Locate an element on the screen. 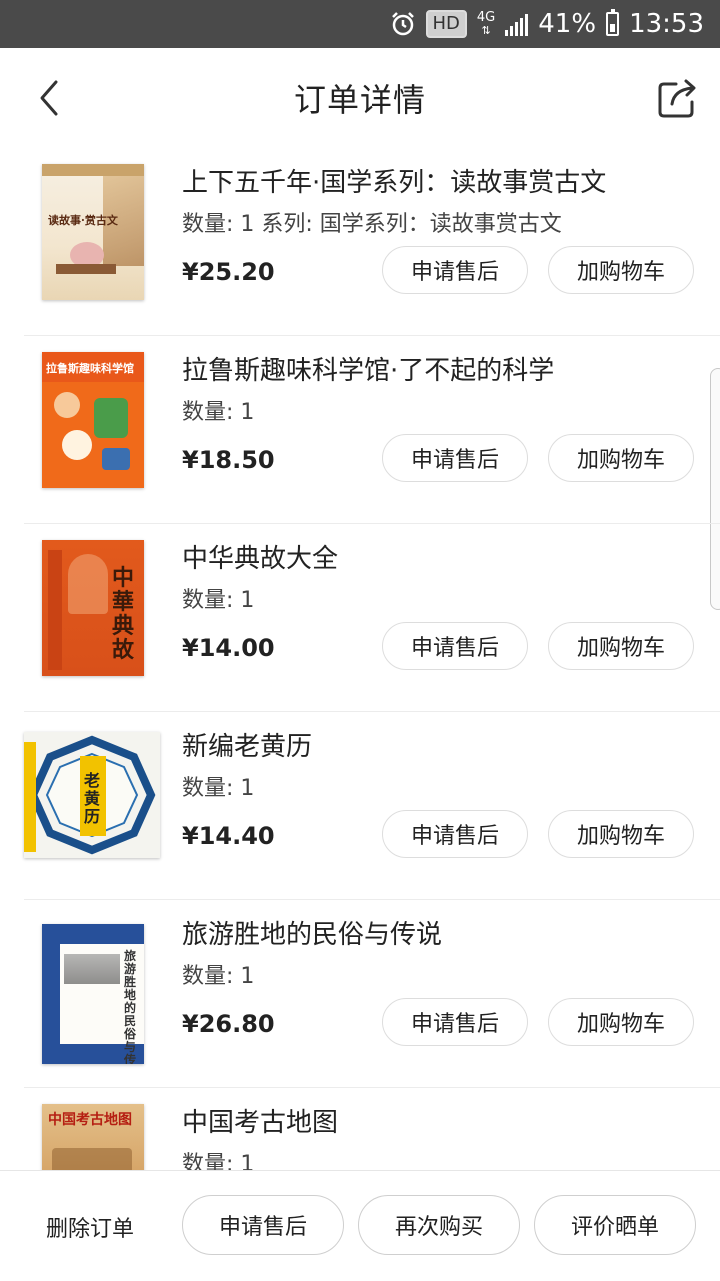  bottom-action-bar: 删除订单 申请售后 再次购买 评价晒单 is located at coordinates (360, 1225).